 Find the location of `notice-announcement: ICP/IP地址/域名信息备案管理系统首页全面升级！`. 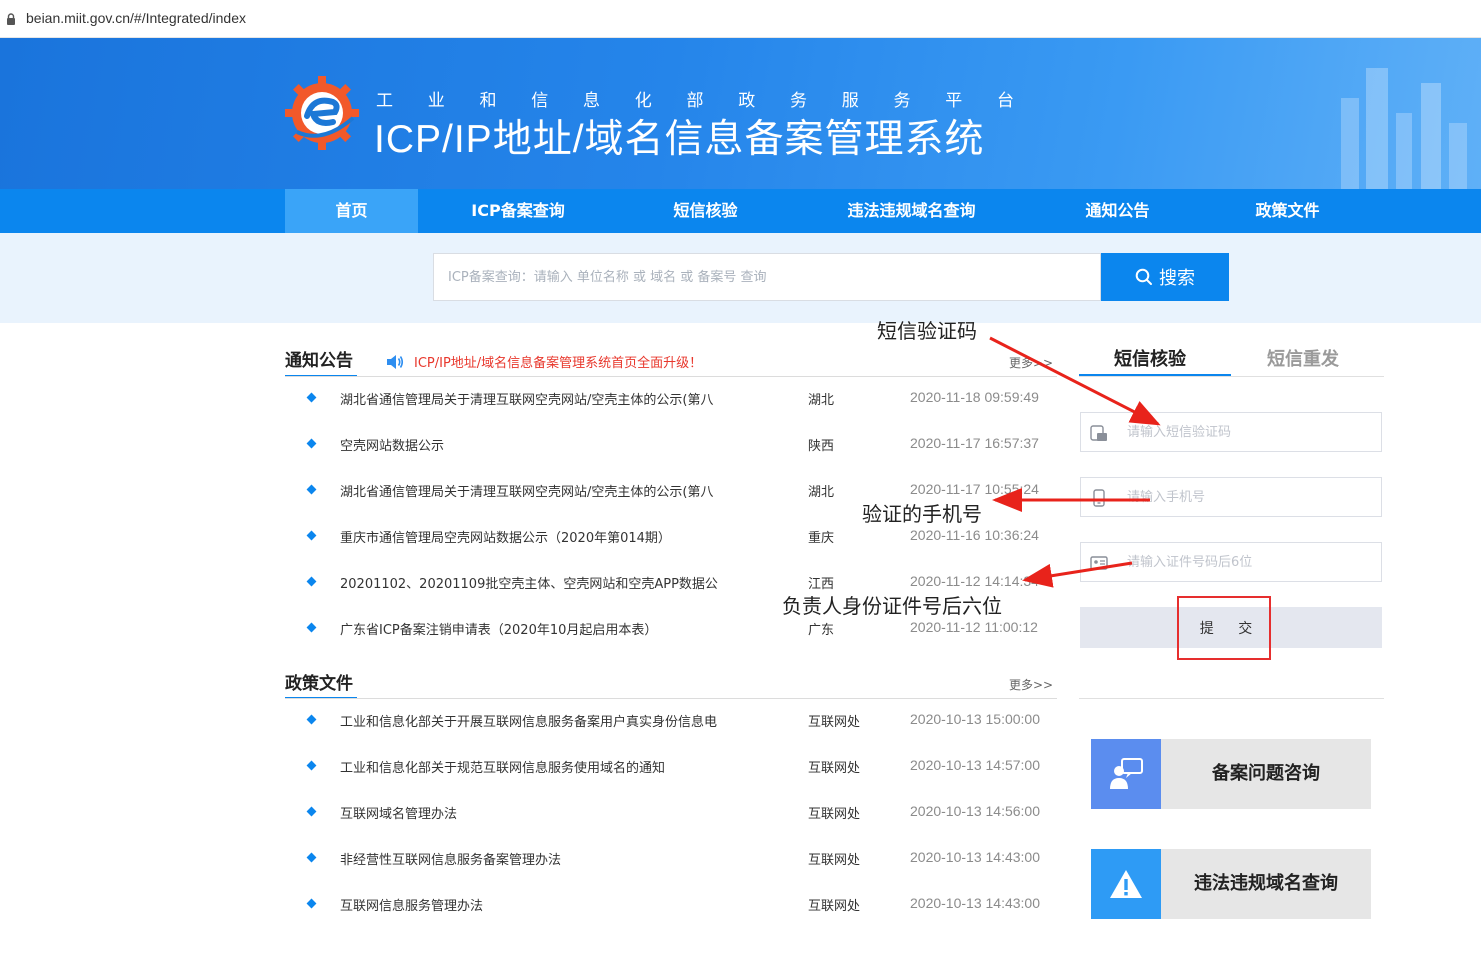

notice-announcement: ICP/IP地址/域名信息备案管理系统首页全面升级！ is located at coordinates (544, 361).